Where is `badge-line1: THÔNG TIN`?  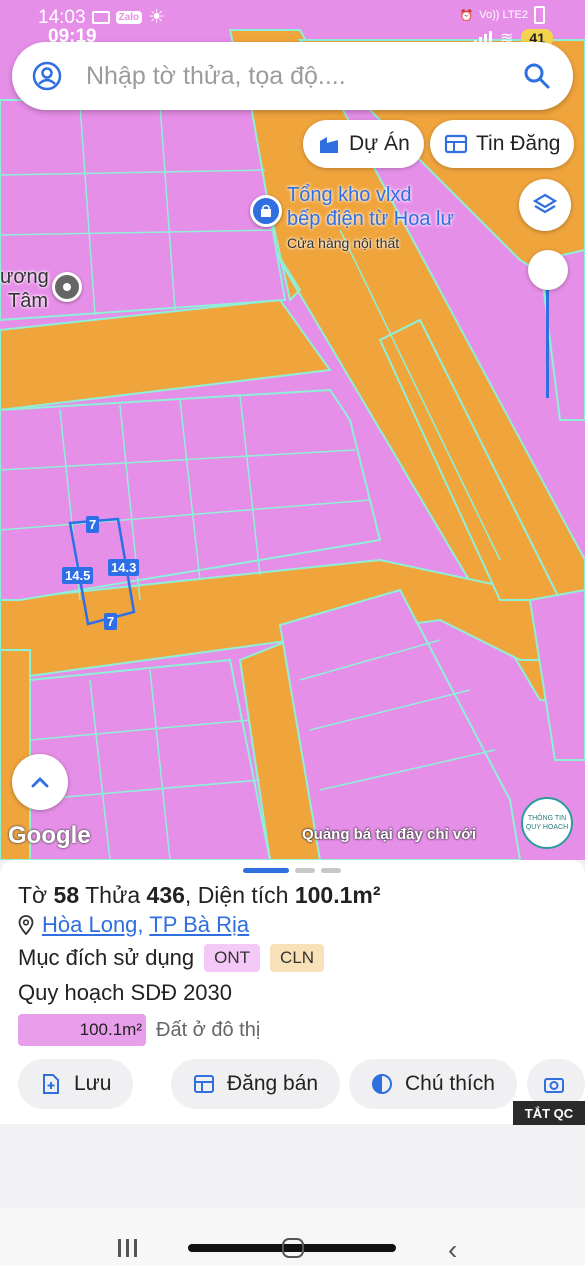 badge-line1: THÔNG TIN is located at coordinates (547, 818).